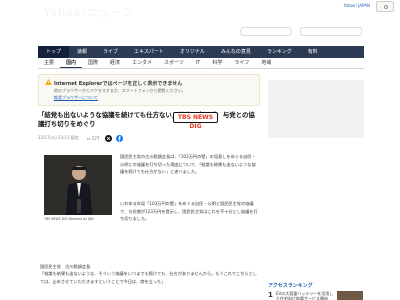 This screenshot has height=300, width=400. I want to click on recommended-browser-link: 推奨ブラウザーについて, so click(76, 98).